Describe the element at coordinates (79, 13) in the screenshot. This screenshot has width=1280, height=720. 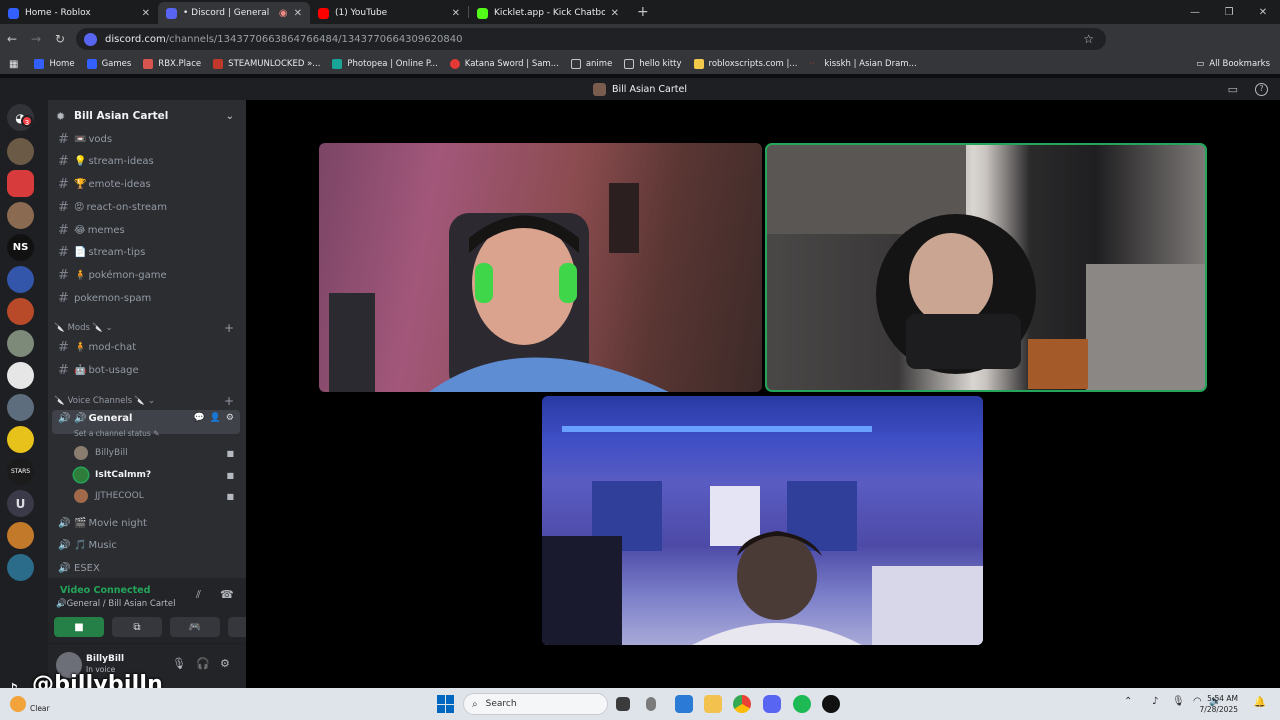
I see `tab-roblox: Home - Roblox ✕` at that location.